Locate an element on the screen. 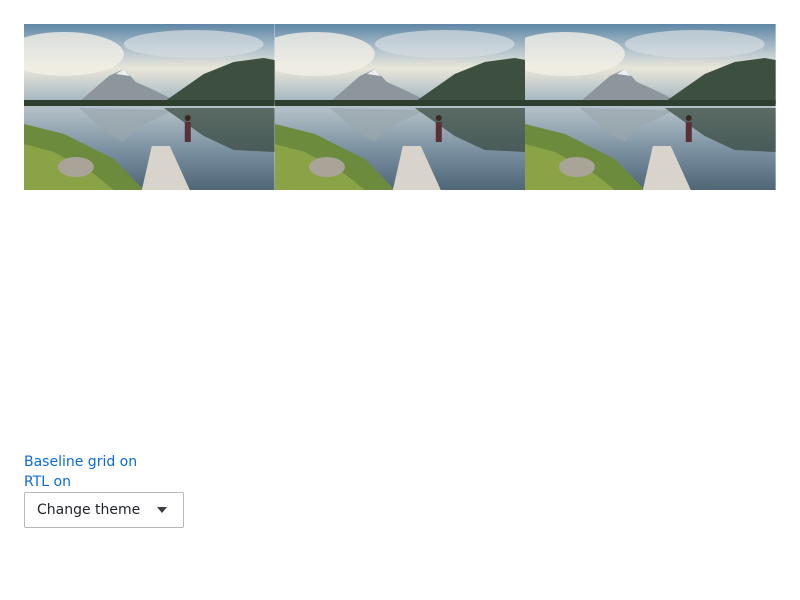 This screenshot has width=800, height=600. caret-down-icon is located at coordinates (162, 510).